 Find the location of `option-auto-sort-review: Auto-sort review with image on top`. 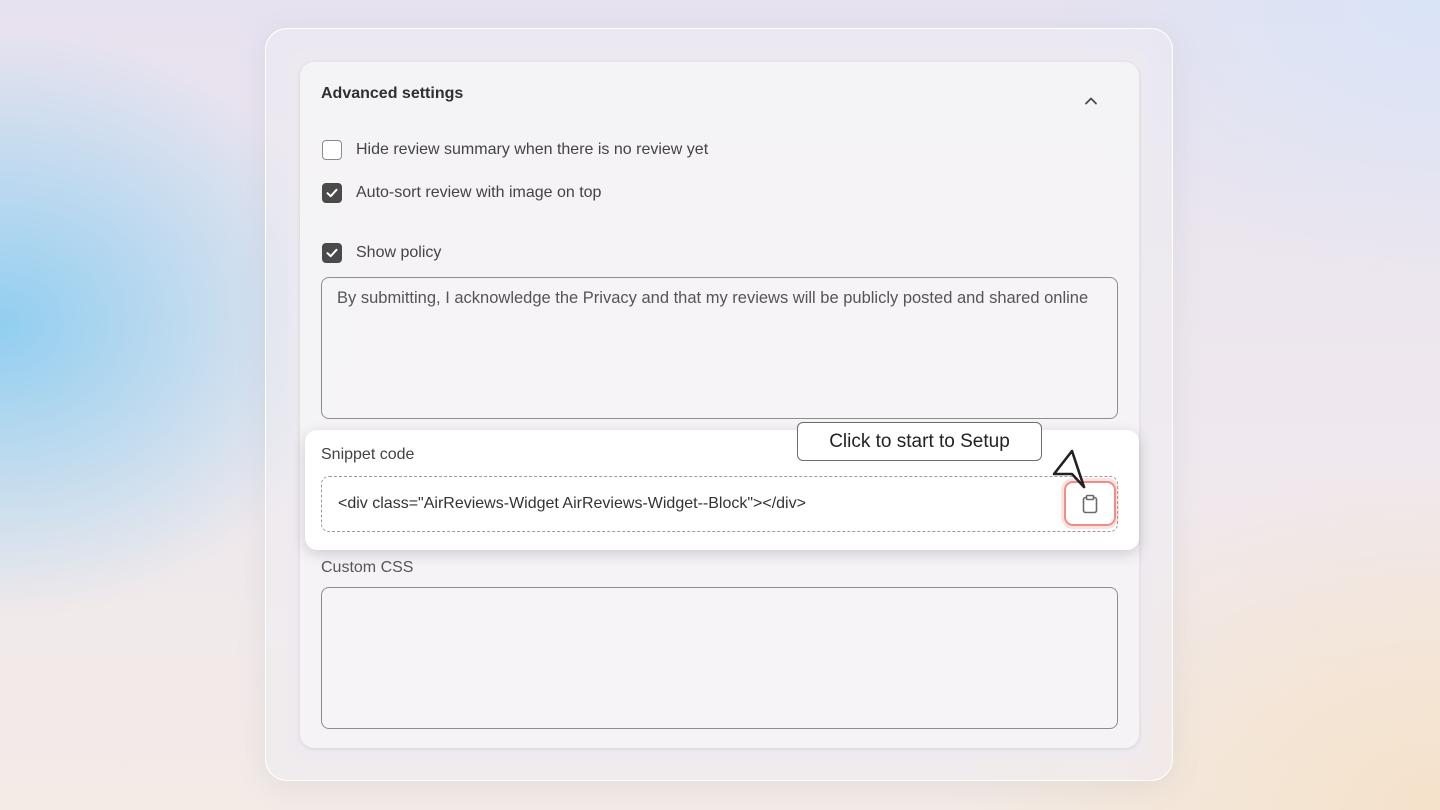

option-auto-sort-review: Auto-sort review with image on top is located at coordinates (461, 193).